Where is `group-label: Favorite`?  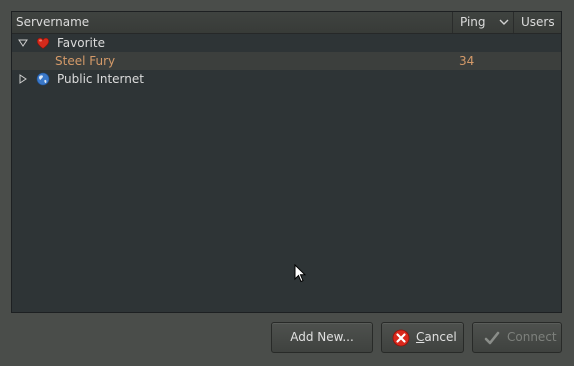 group-label: Favorite is located at coordinates (81, 43).